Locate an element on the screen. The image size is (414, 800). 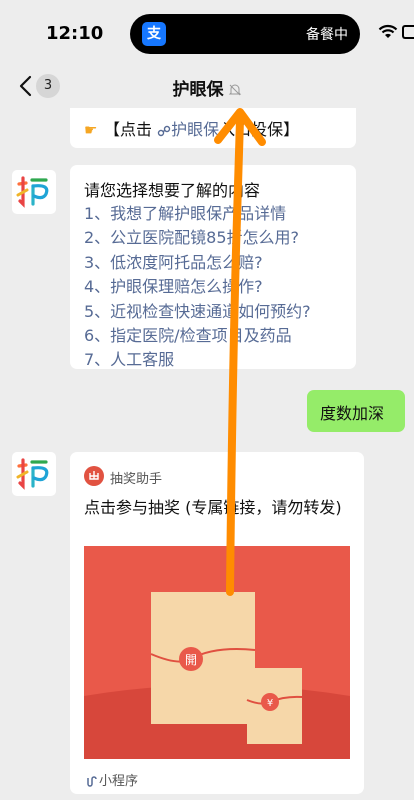
menu-option-designated-hospitals: 6、指定医院/检查项目及药品 is located at coordinates (197, 336).